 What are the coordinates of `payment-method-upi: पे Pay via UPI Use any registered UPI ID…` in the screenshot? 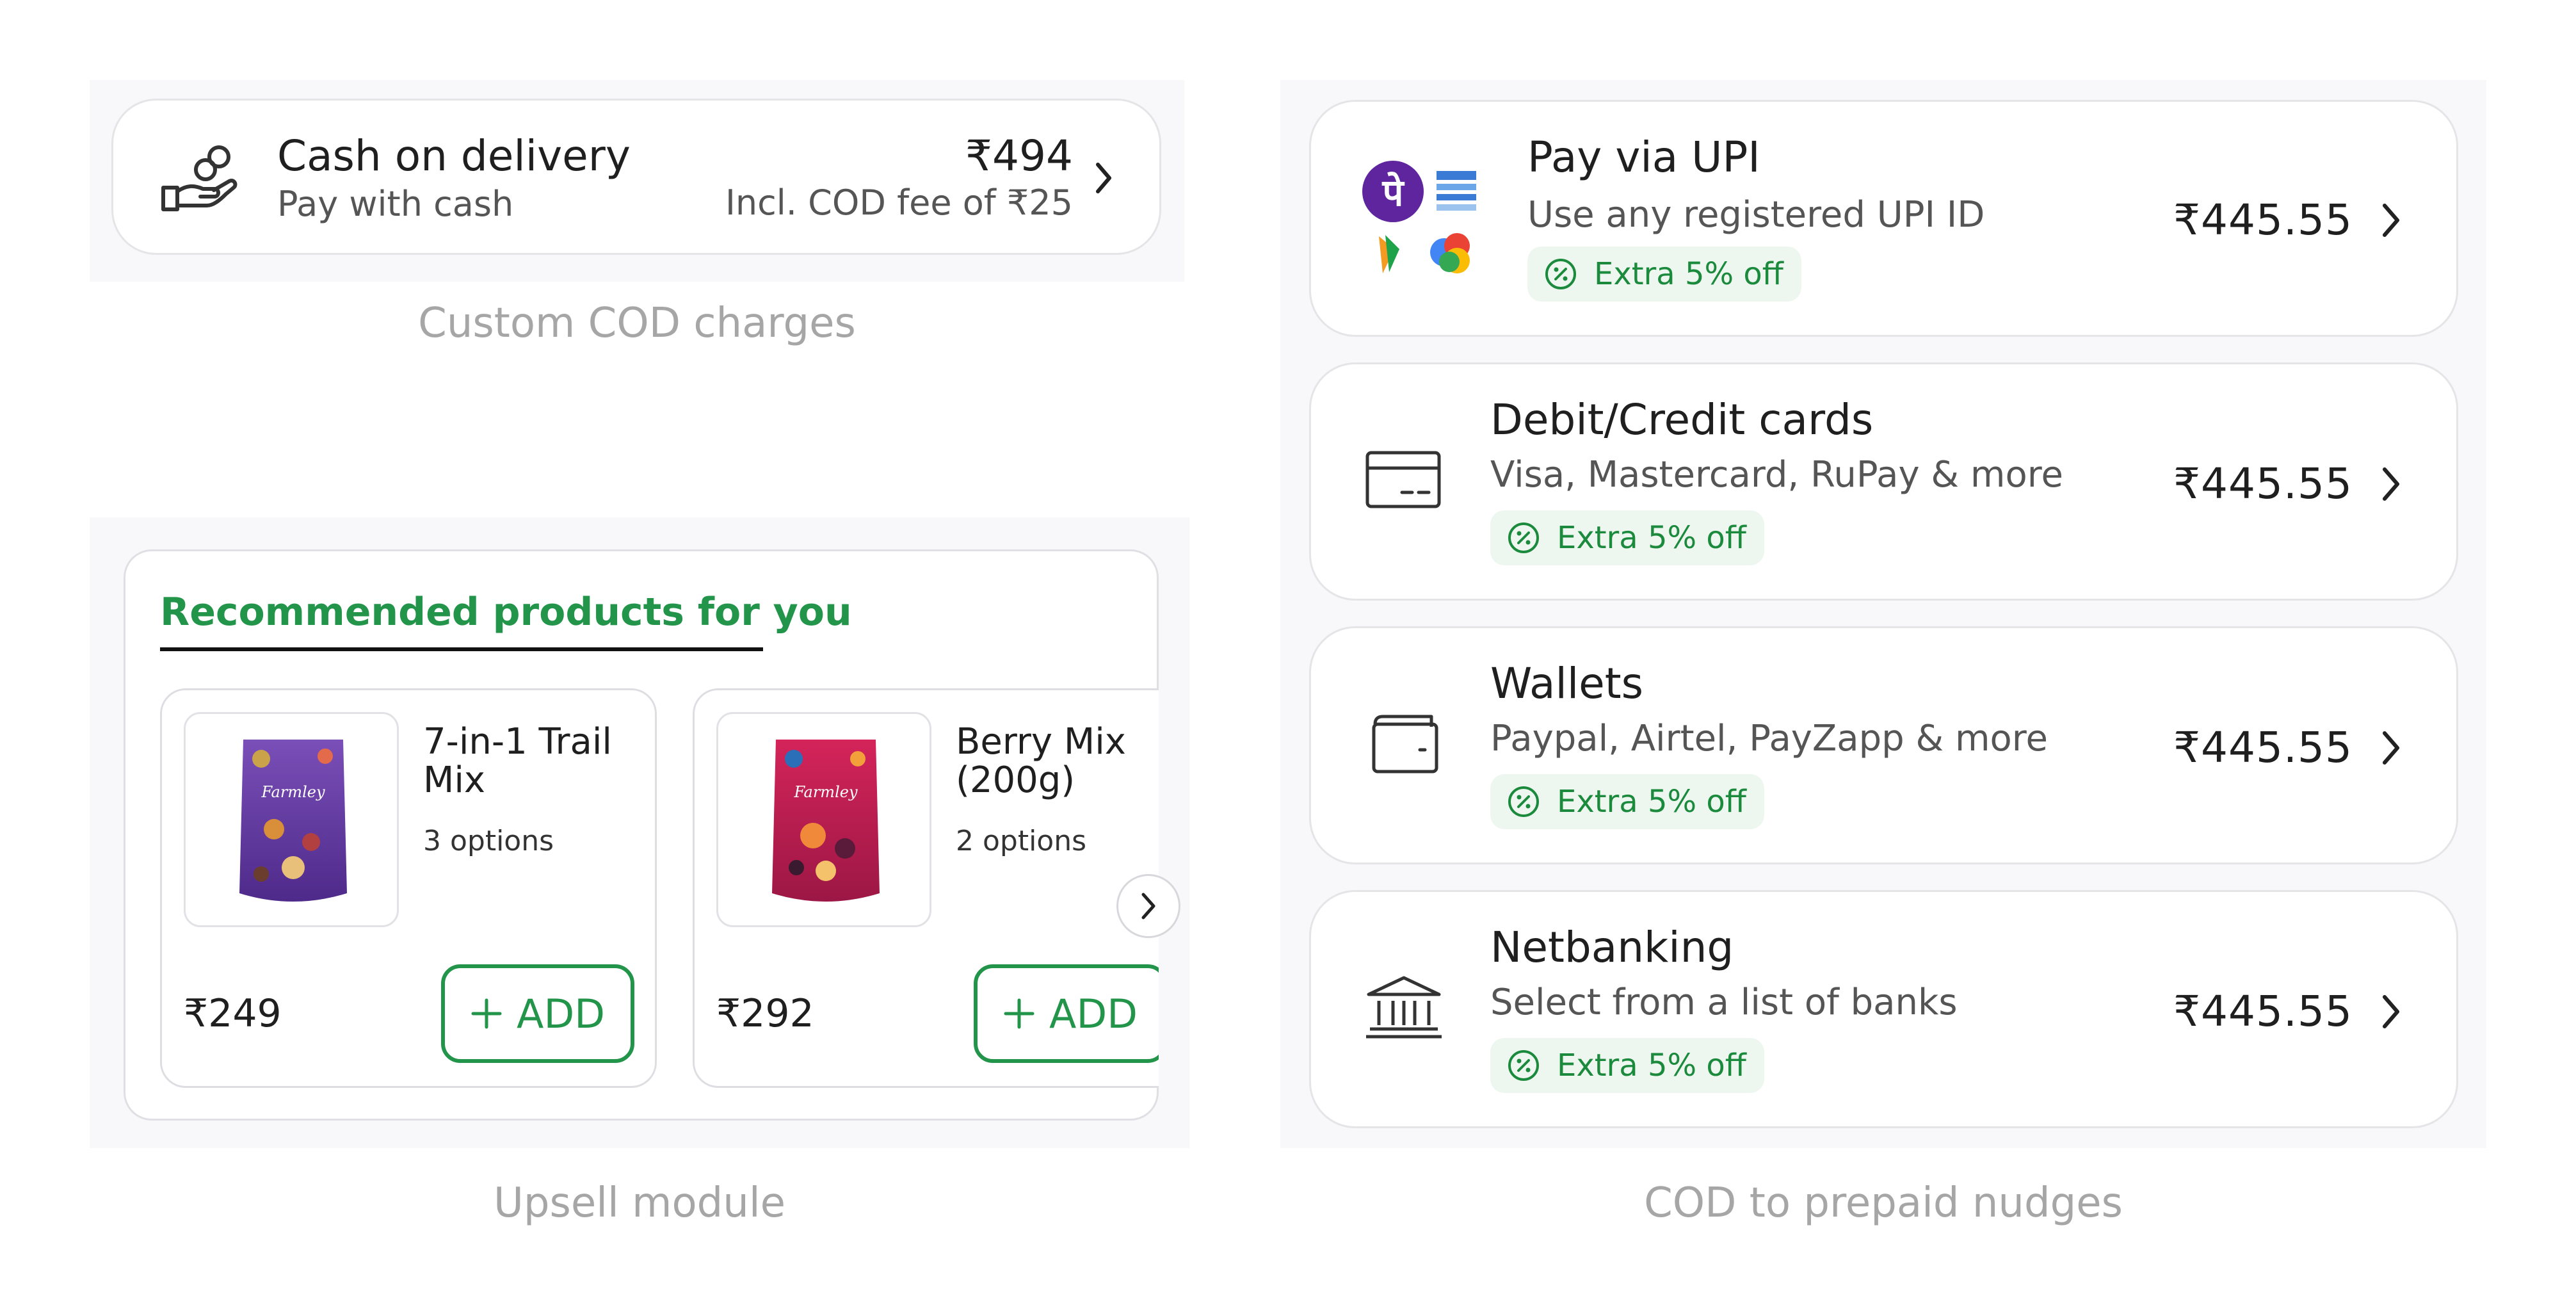 It's located at (1883, 218).